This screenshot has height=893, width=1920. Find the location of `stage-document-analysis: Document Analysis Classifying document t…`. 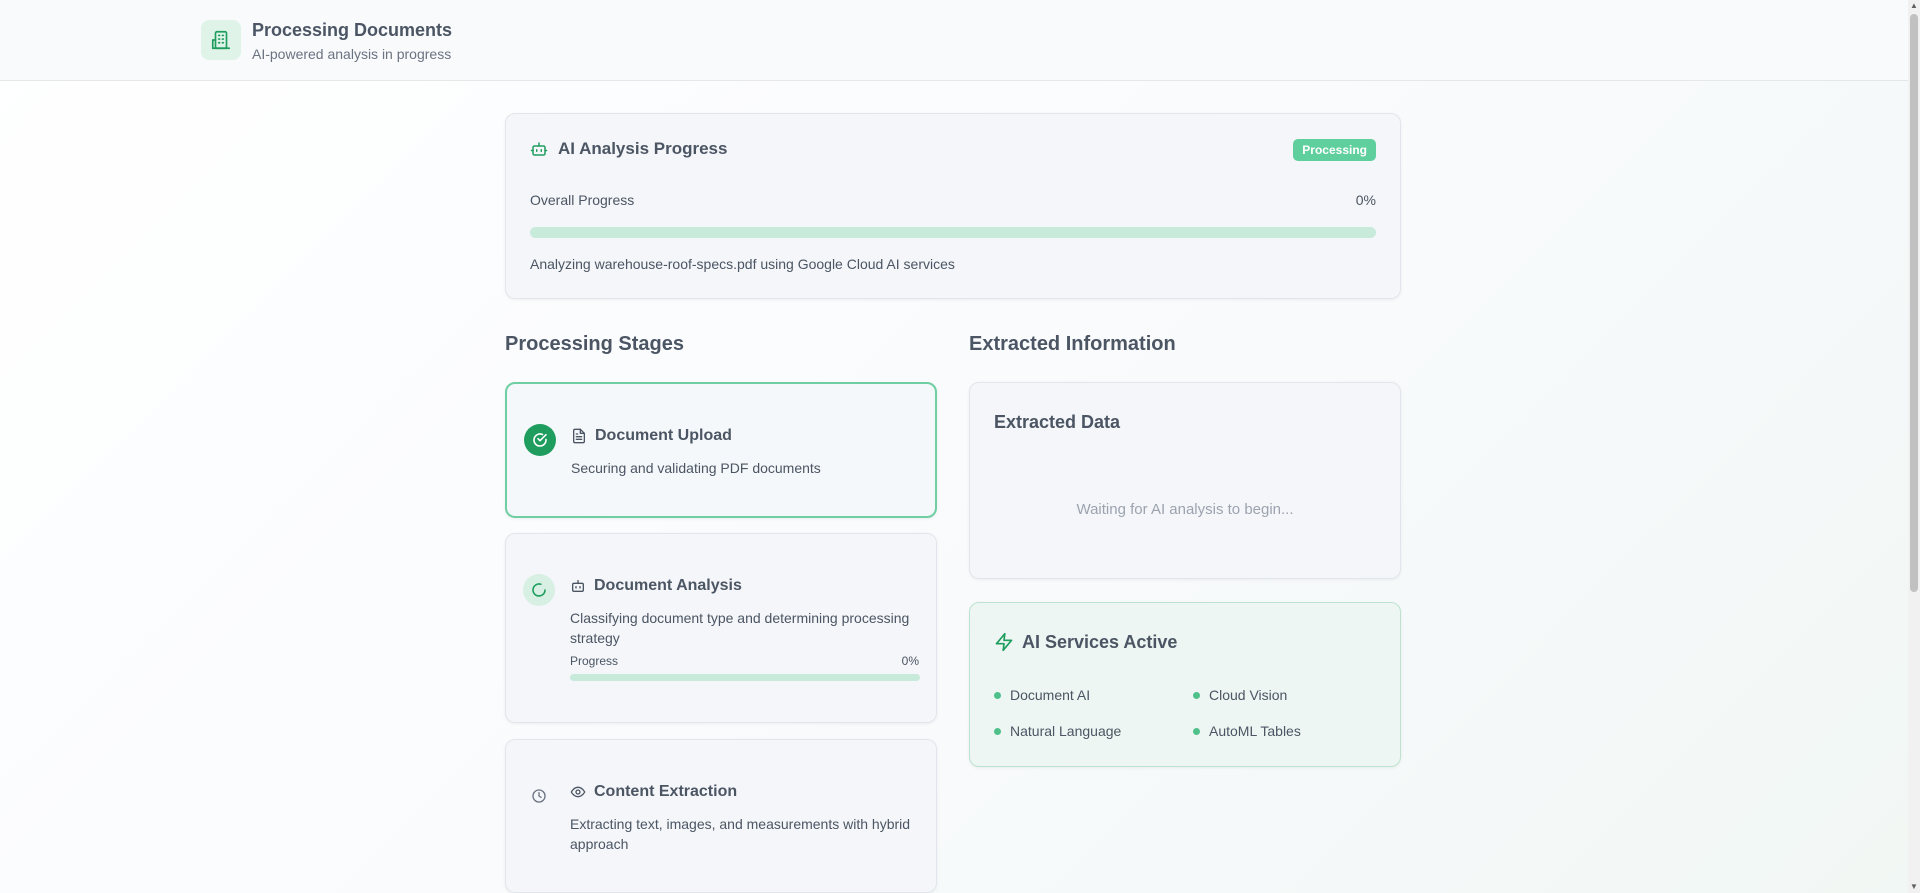

stage-document-analysis: Document Analysis Classifying document t… is located at coordinates (721, 628).